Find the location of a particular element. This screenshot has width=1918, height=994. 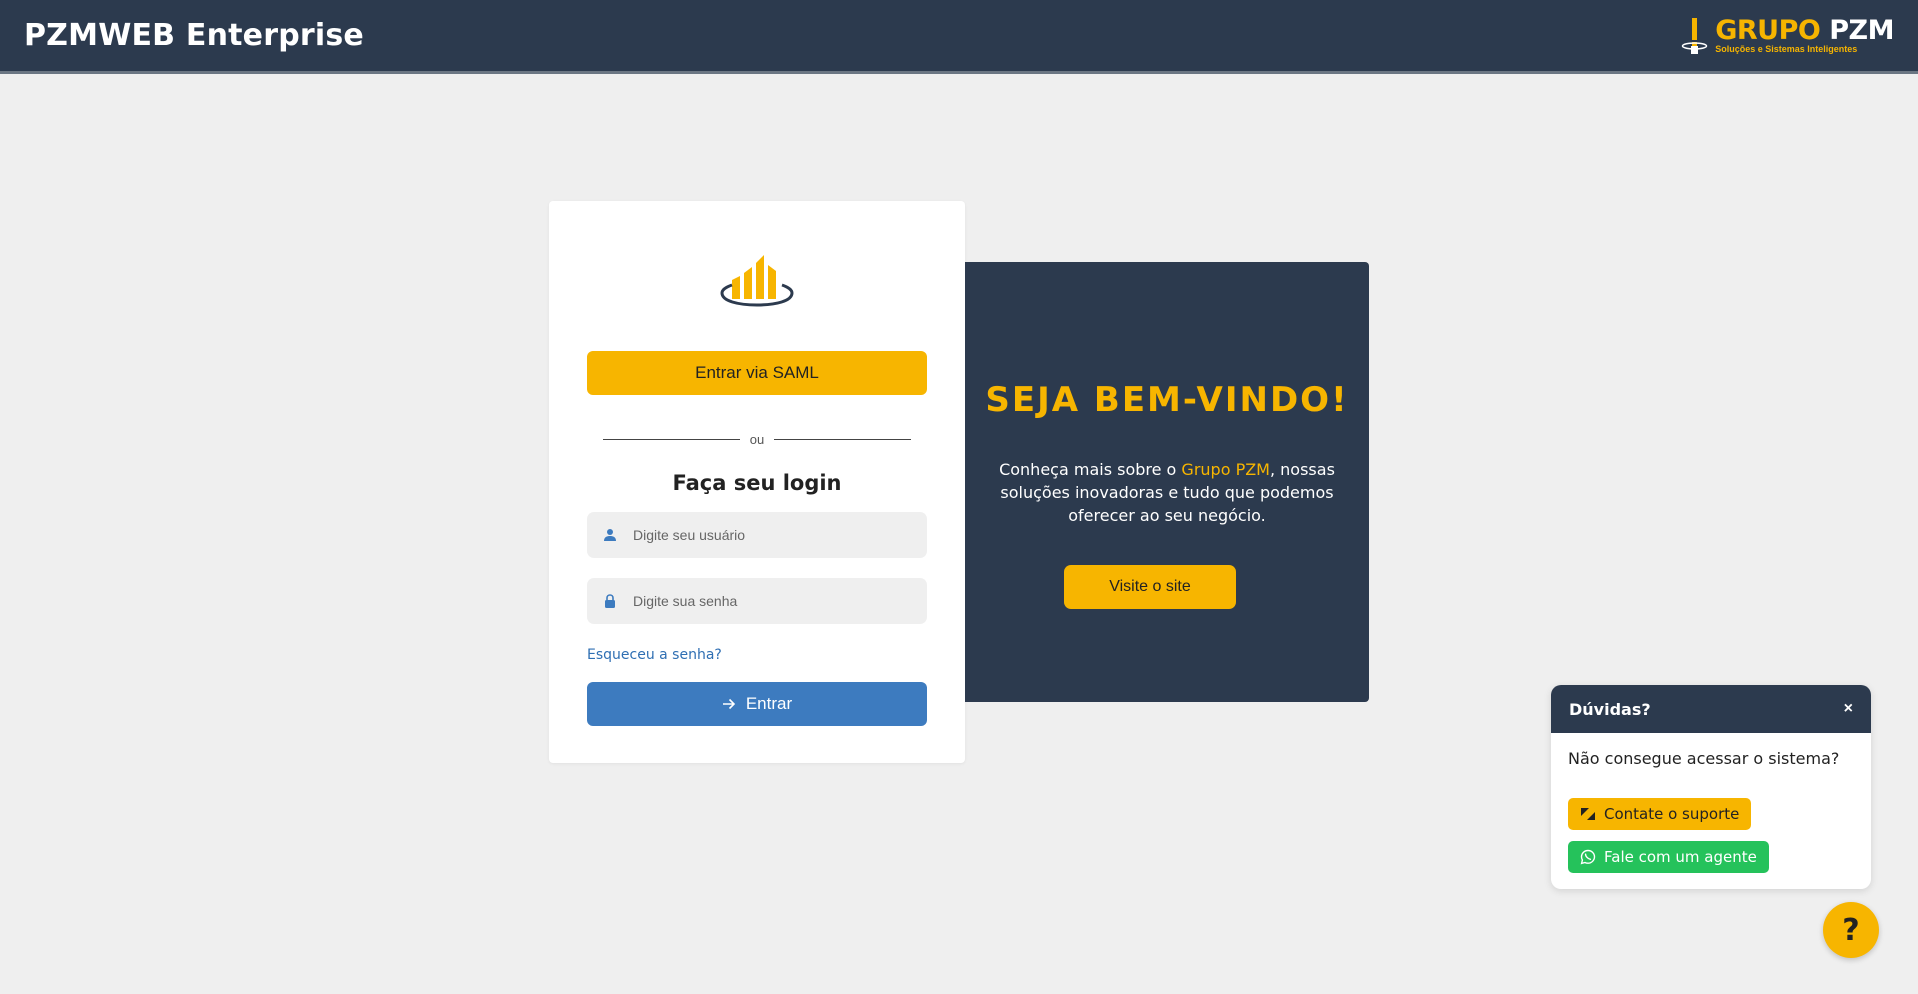

login-title: Faça seu login is located at coordinates (757, 483).